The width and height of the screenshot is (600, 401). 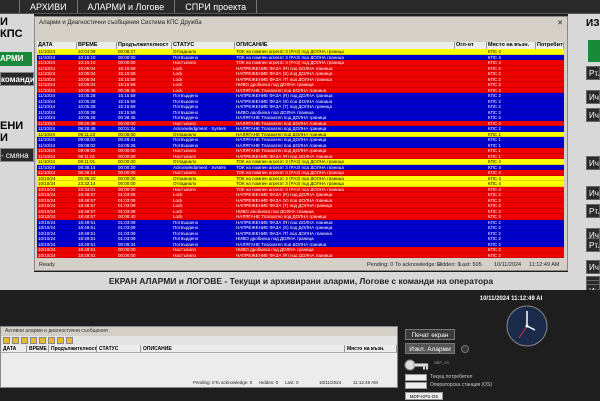 What do you see at coordinates (127, 67) in the screenshot?
I see `table-cell: 15:15:59` at bounding box center [127, 67].